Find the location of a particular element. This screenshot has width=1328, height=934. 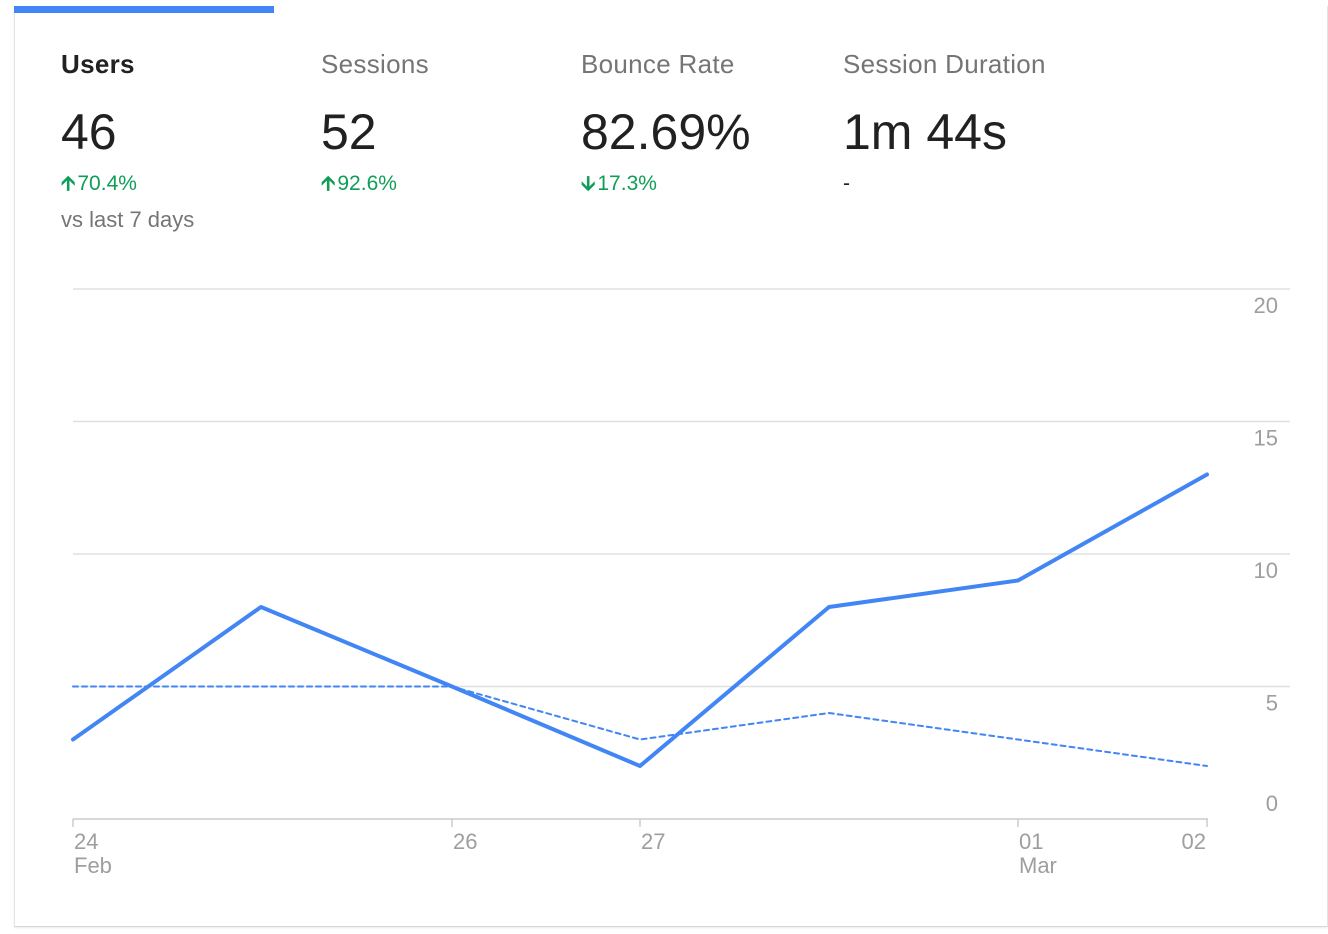

x-tick-label: 26 is located at coordinates (465, 841).